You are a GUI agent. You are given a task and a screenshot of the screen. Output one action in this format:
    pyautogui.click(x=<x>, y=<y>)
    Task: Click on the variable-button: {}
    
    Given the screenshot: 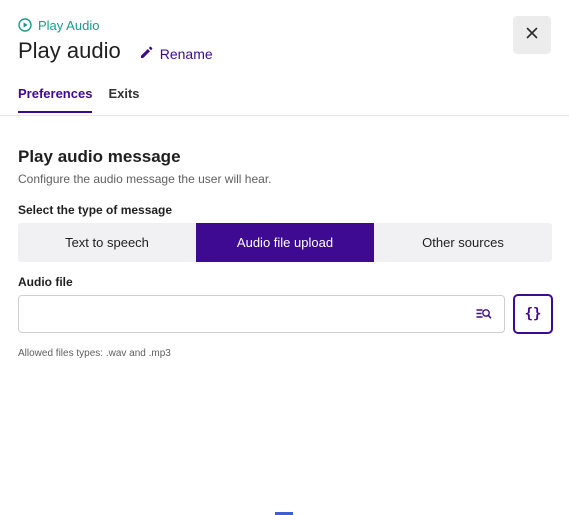 What is the action you would take?
    pyautogui.click(x=533, y=314)
    